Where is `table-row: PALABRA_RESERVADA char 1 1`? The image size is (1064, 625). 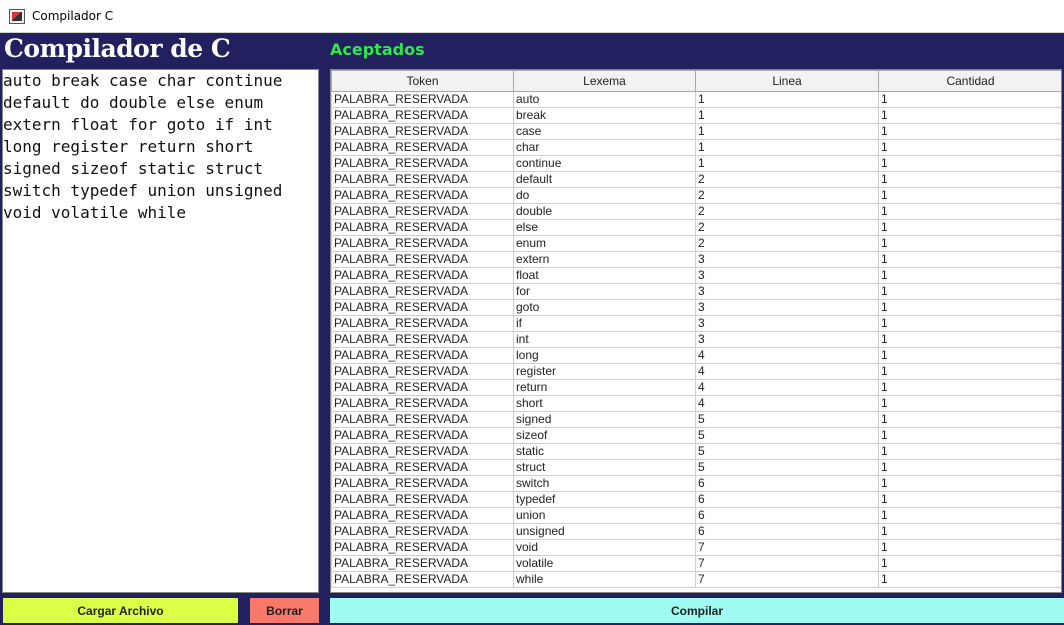
table-row: PALABRA_RESERVADA char 1 1 is located at coordinates (696, 147).